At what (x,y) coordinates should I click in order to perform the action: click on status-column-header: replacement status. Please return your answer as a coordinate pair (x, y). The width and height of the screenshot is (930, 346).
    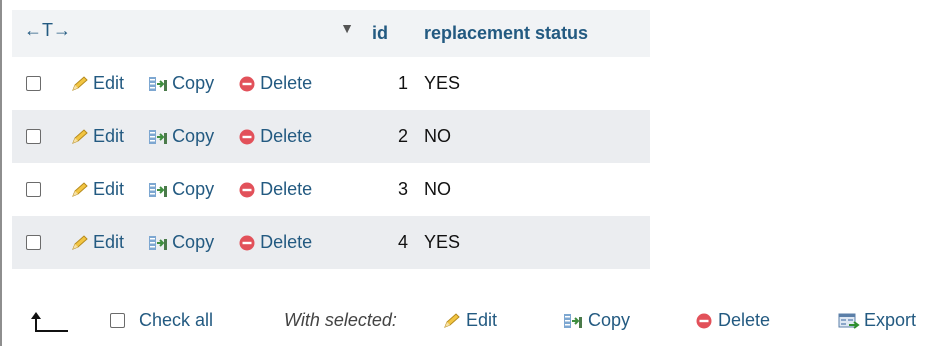
    Looking at the image, I should click on (532, 33).